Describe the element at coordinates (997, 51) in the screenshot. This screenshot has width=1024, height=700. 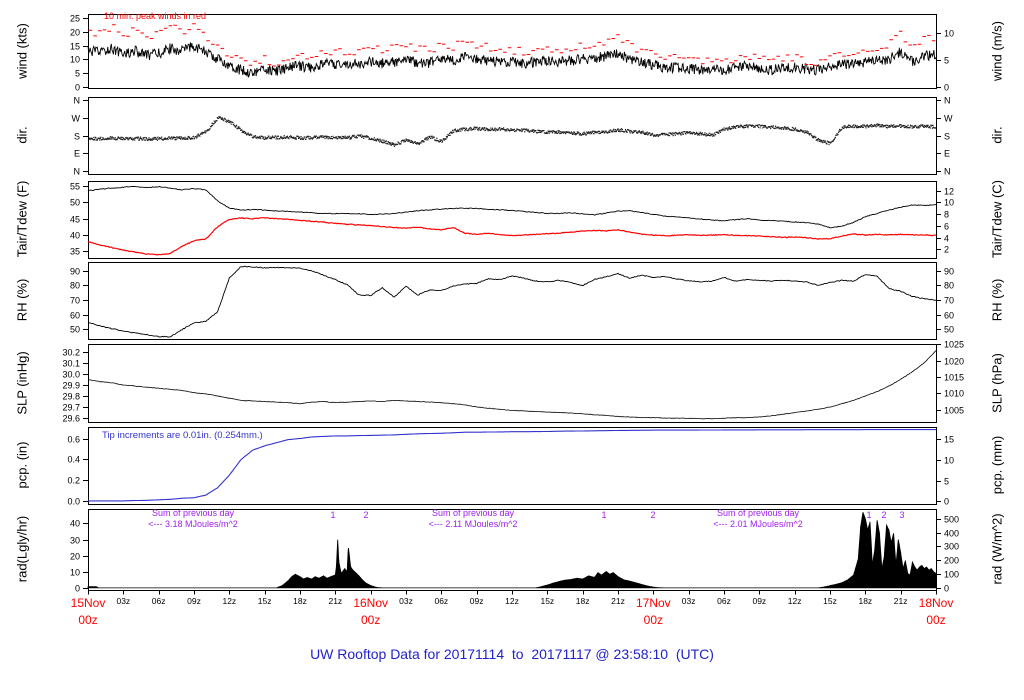
I see `axis-title-wind-right: wind (m/s)` at that location.